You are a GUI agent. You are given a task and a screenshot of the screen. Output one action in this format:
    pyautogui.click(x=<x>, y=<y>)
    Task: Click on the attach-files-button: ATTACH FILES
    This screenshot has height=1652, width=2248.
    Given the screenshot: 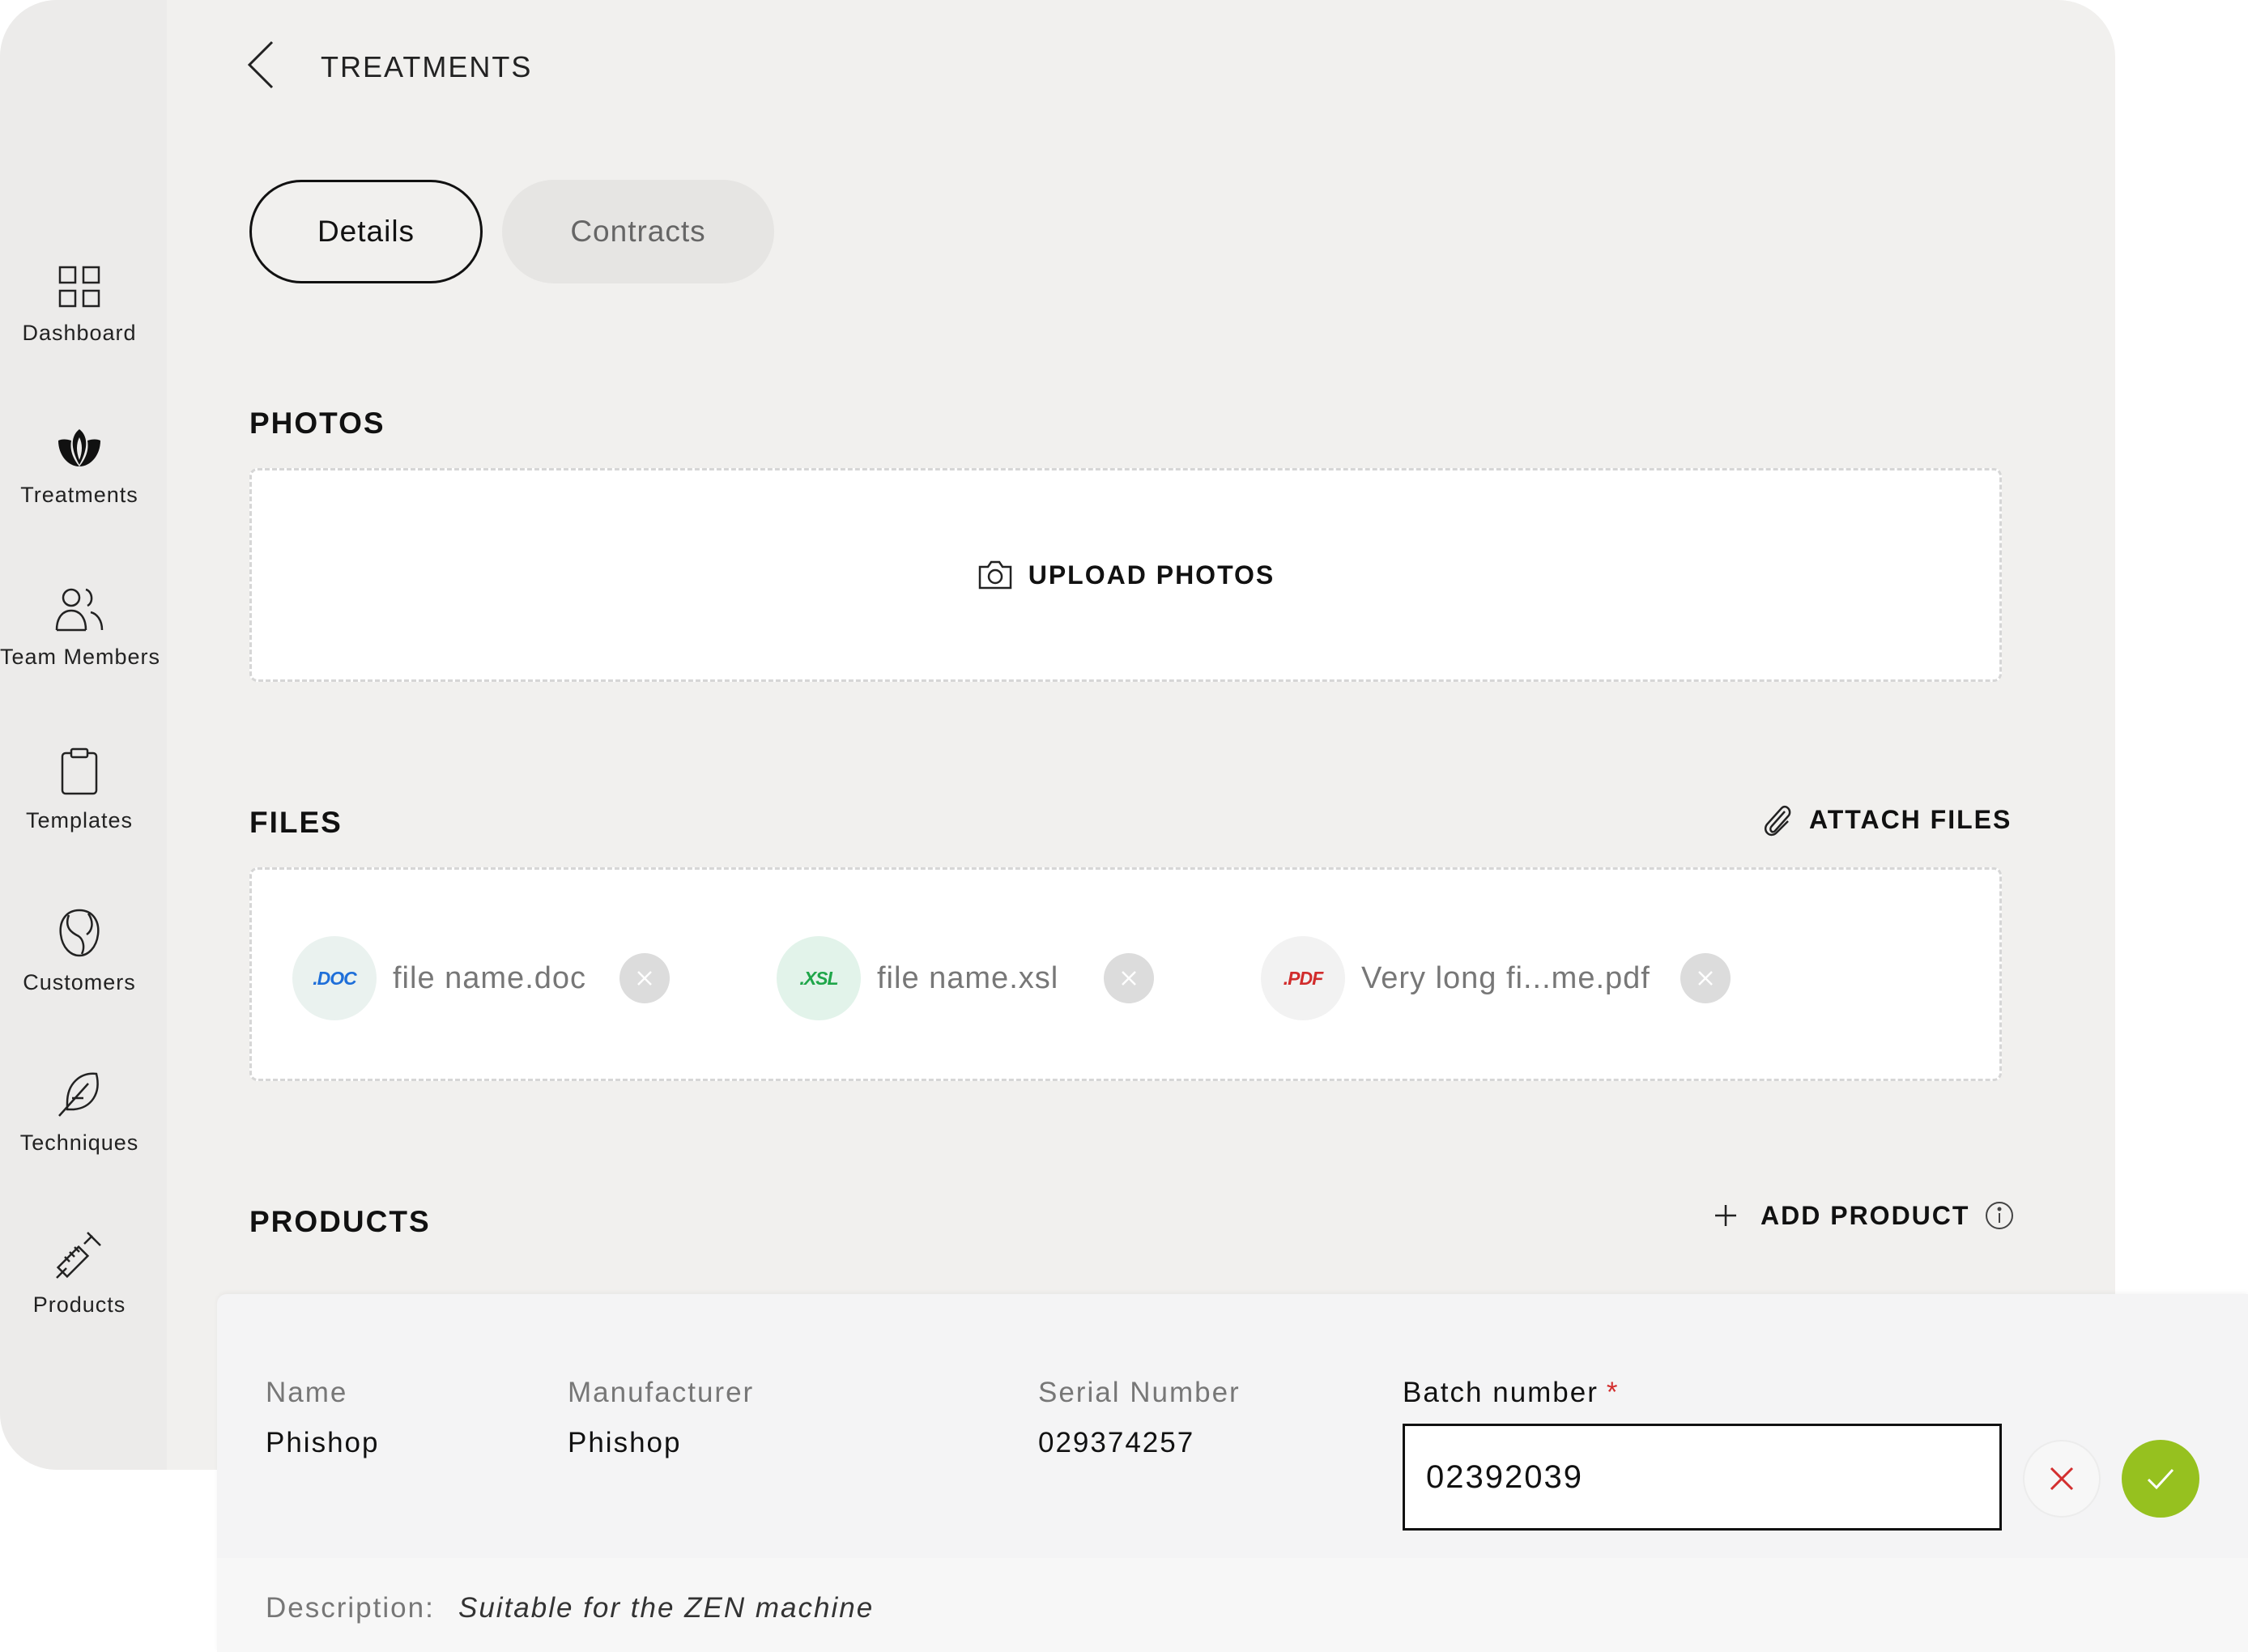 What is the action you would take?
    pyautogui.click(x=1886, y=819)
    